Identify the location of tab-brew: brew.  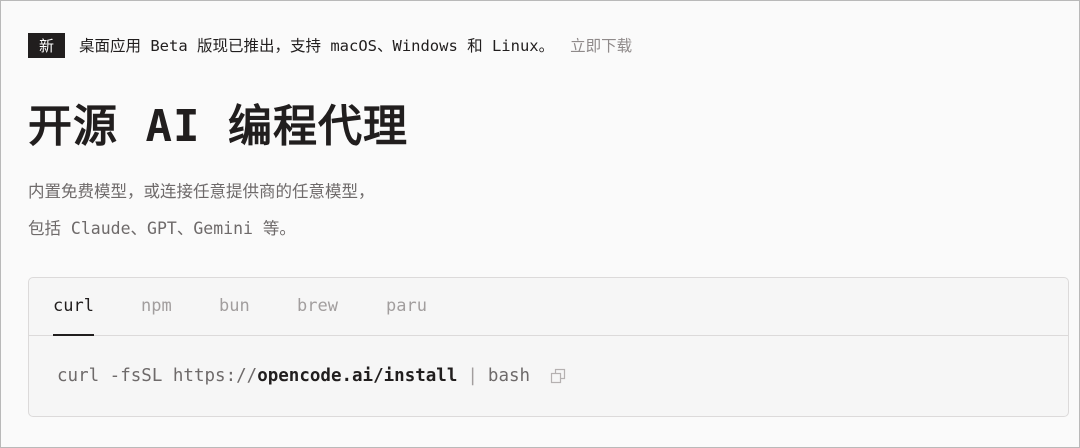
(317, 306).